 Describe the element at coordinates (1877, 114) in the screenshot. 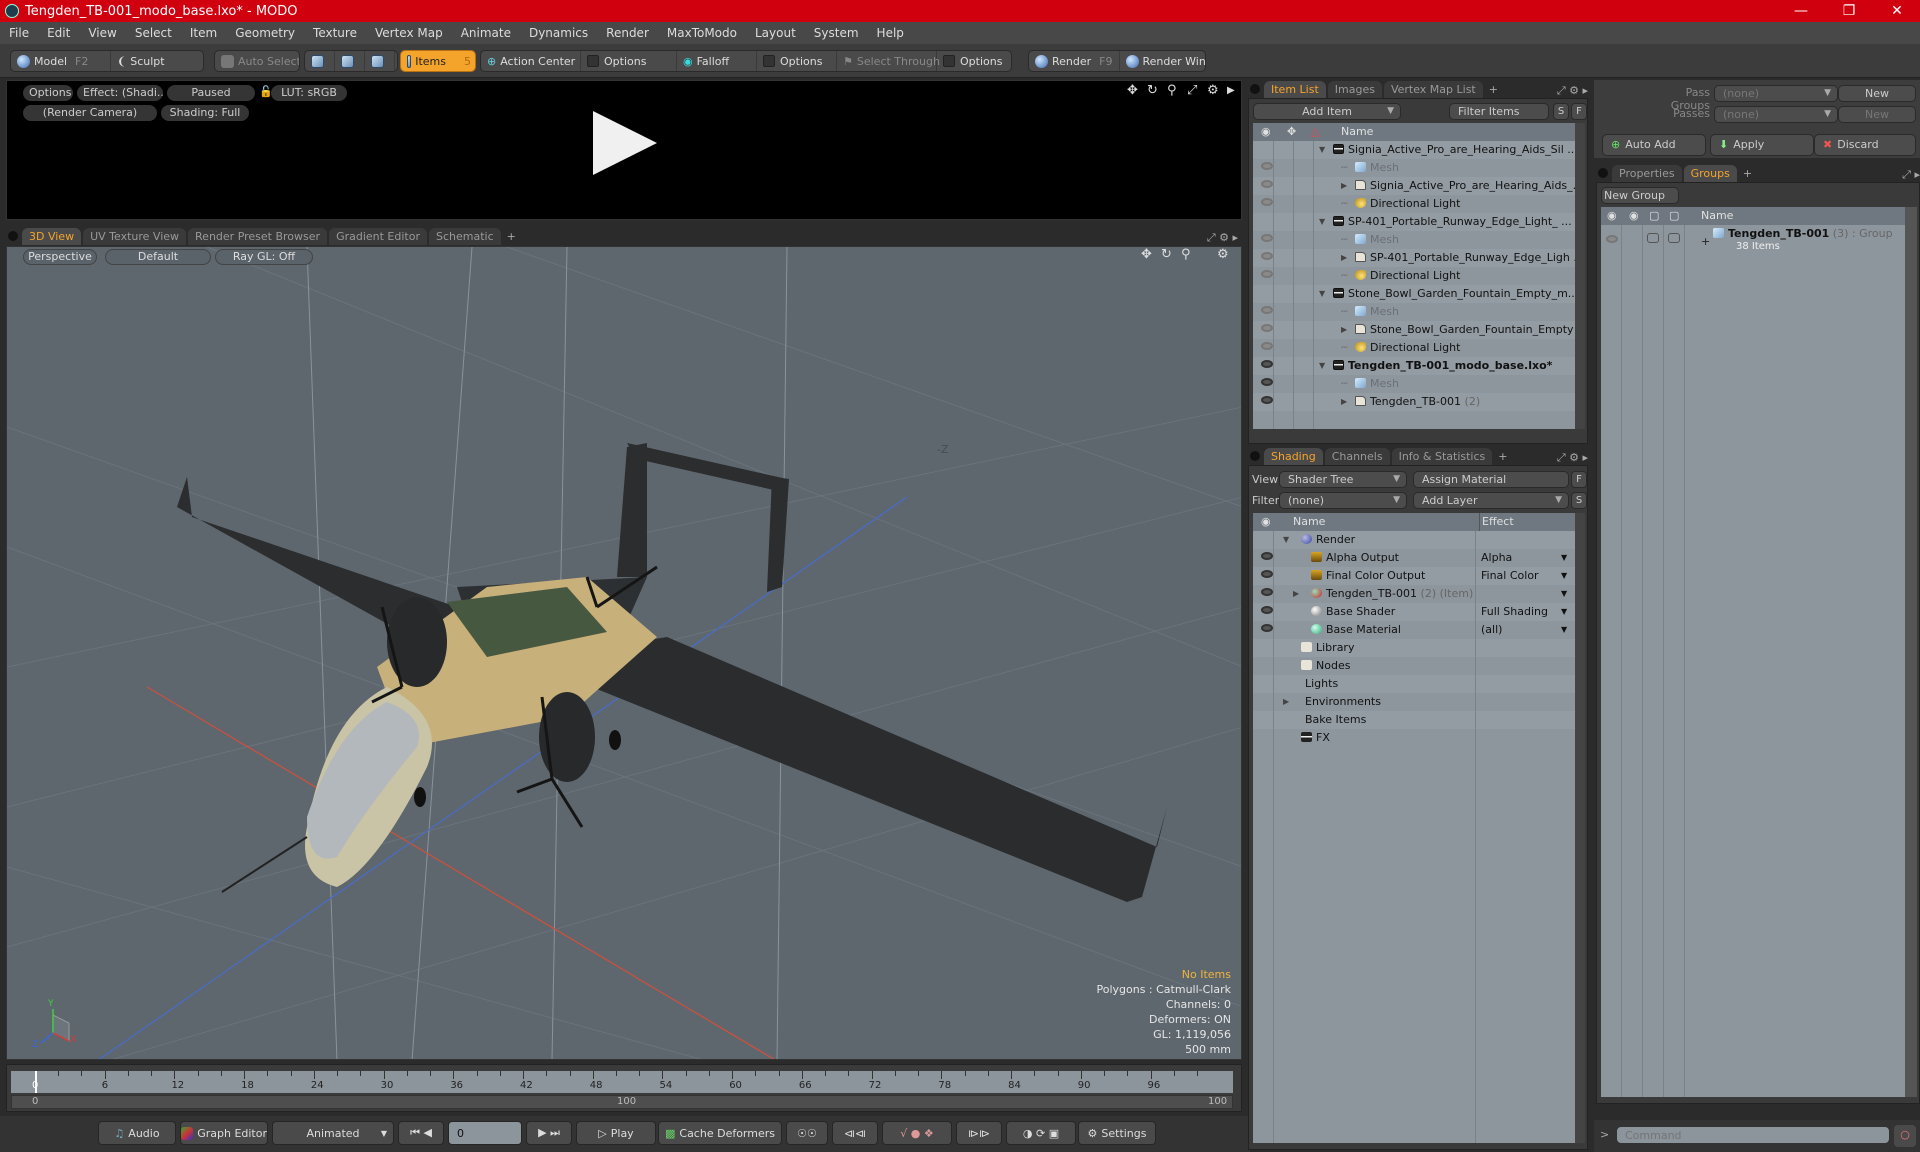

I see `new-pass-button: New` at that location.